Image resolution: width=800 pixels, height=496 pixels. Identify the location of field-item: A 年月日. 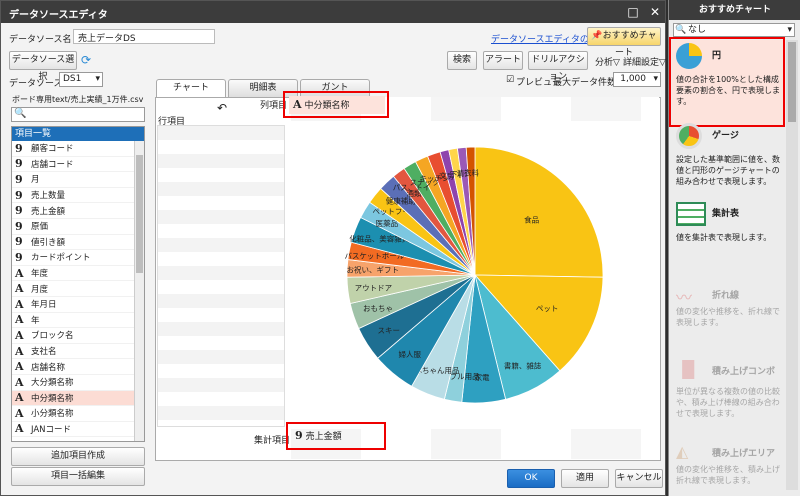
(78, 305).